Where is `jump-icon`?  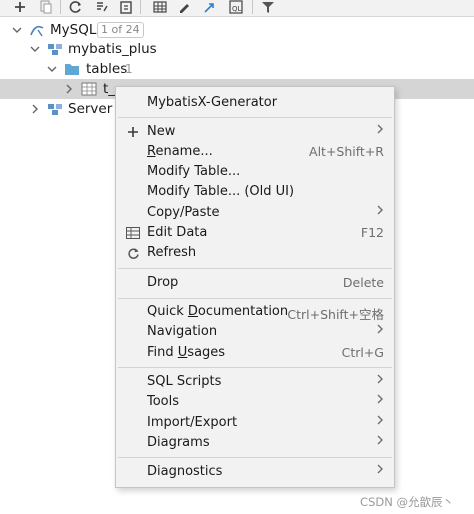
jump-icon is located at coordinates (210, 7).